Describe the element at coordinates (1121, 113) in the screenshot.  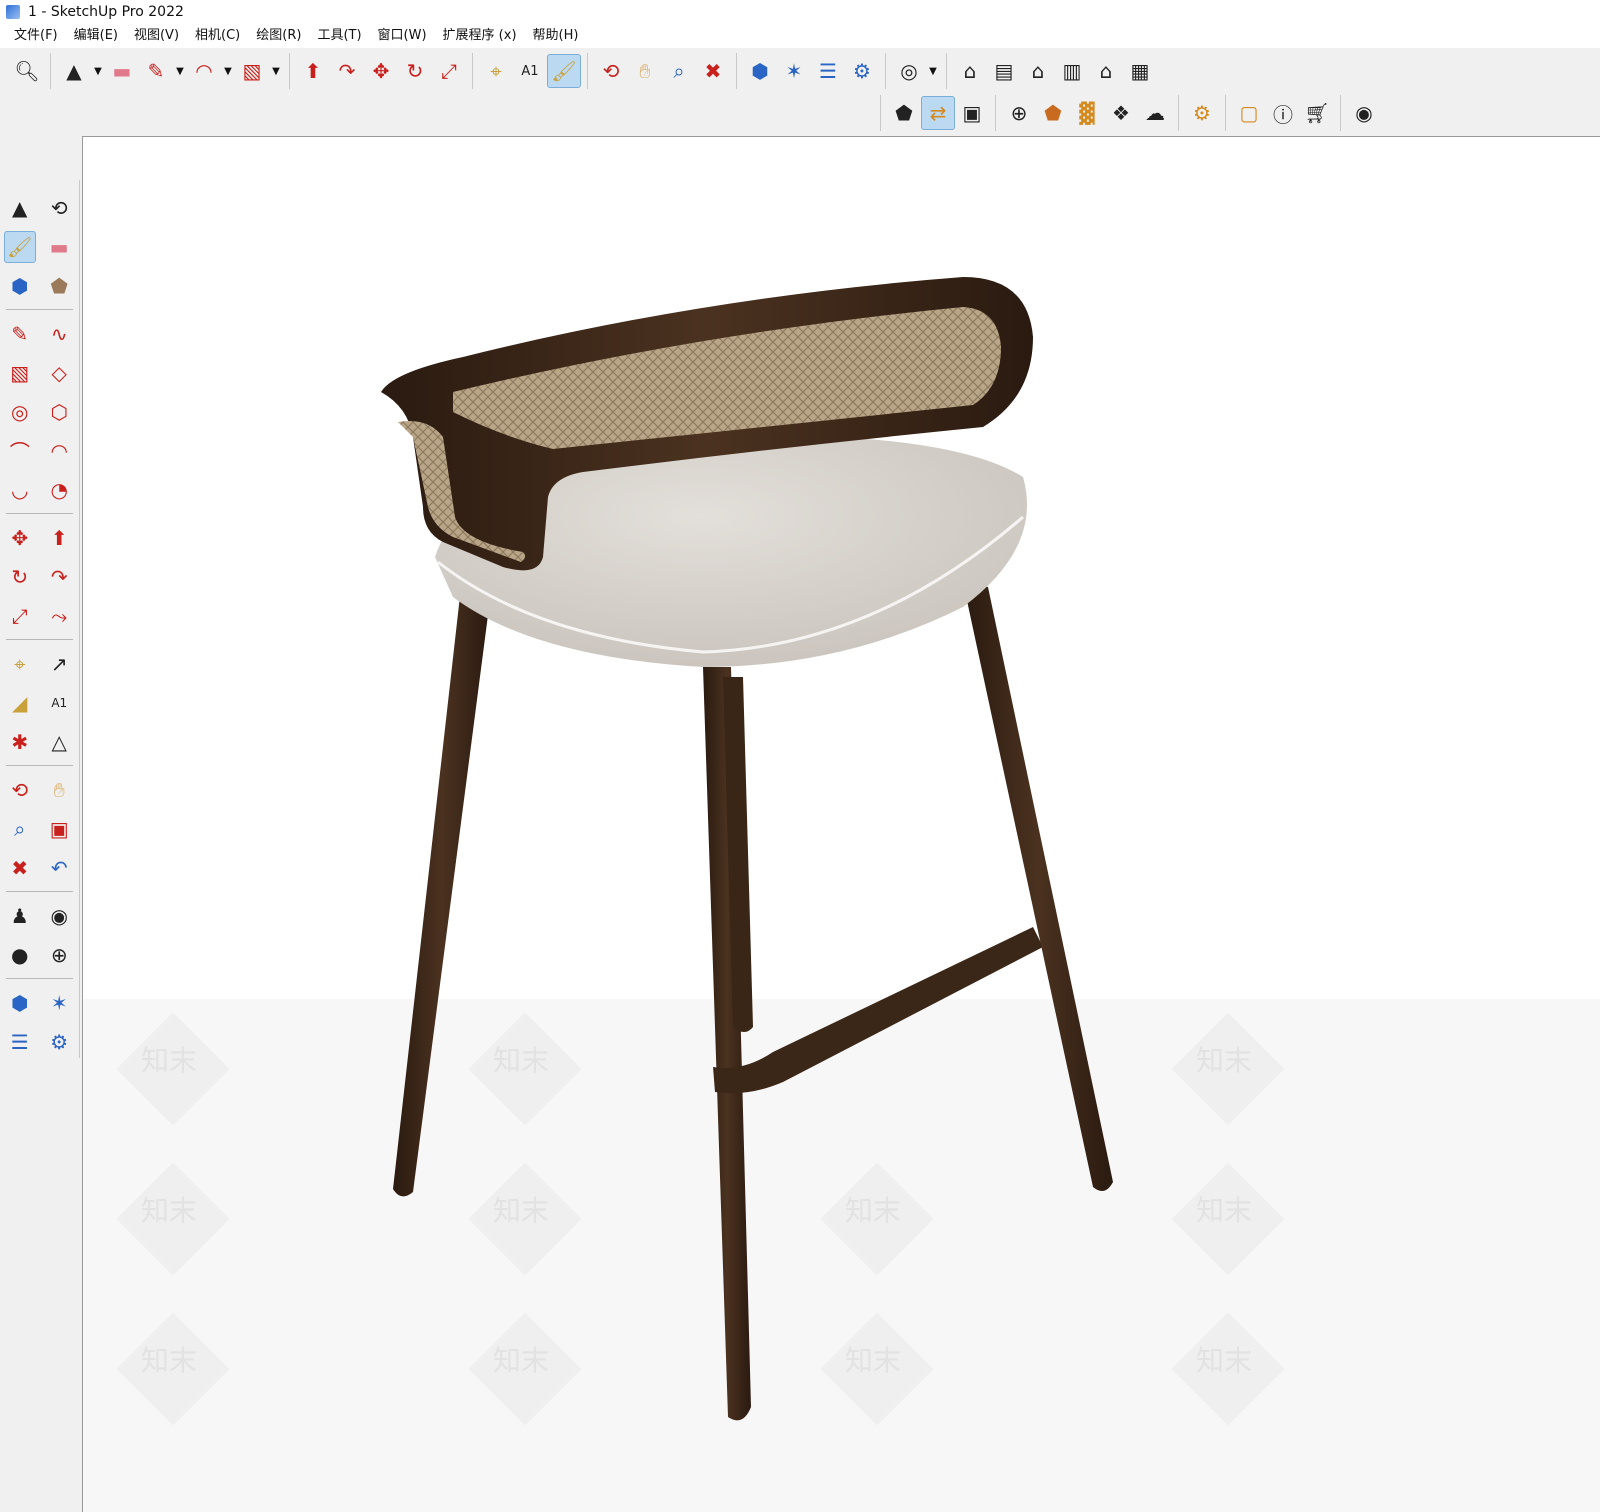
I see `checkerboard-icon: ❖` at that location.